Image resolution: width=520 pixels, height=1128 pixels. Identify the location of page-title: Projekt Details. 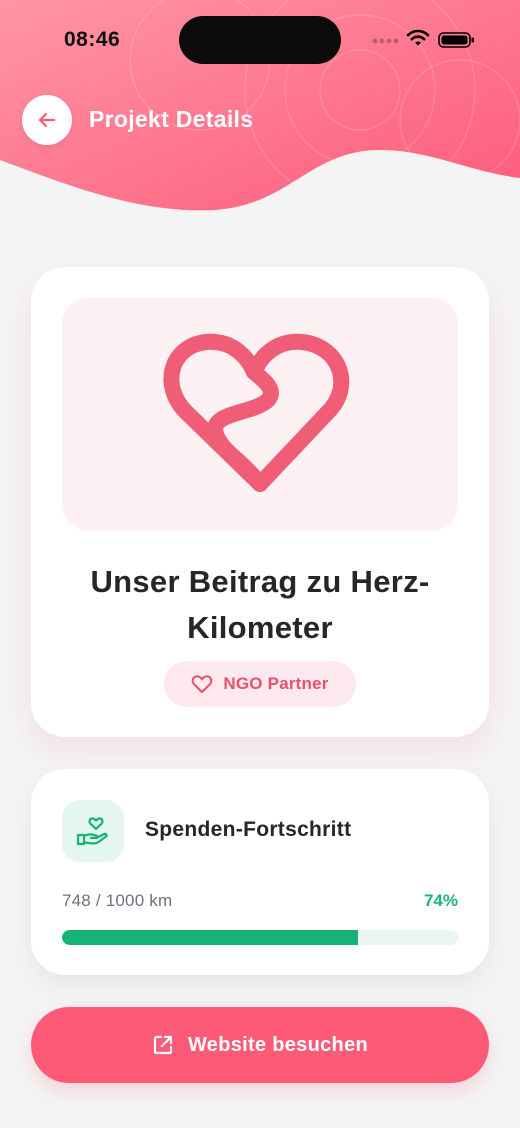
(171, 119).